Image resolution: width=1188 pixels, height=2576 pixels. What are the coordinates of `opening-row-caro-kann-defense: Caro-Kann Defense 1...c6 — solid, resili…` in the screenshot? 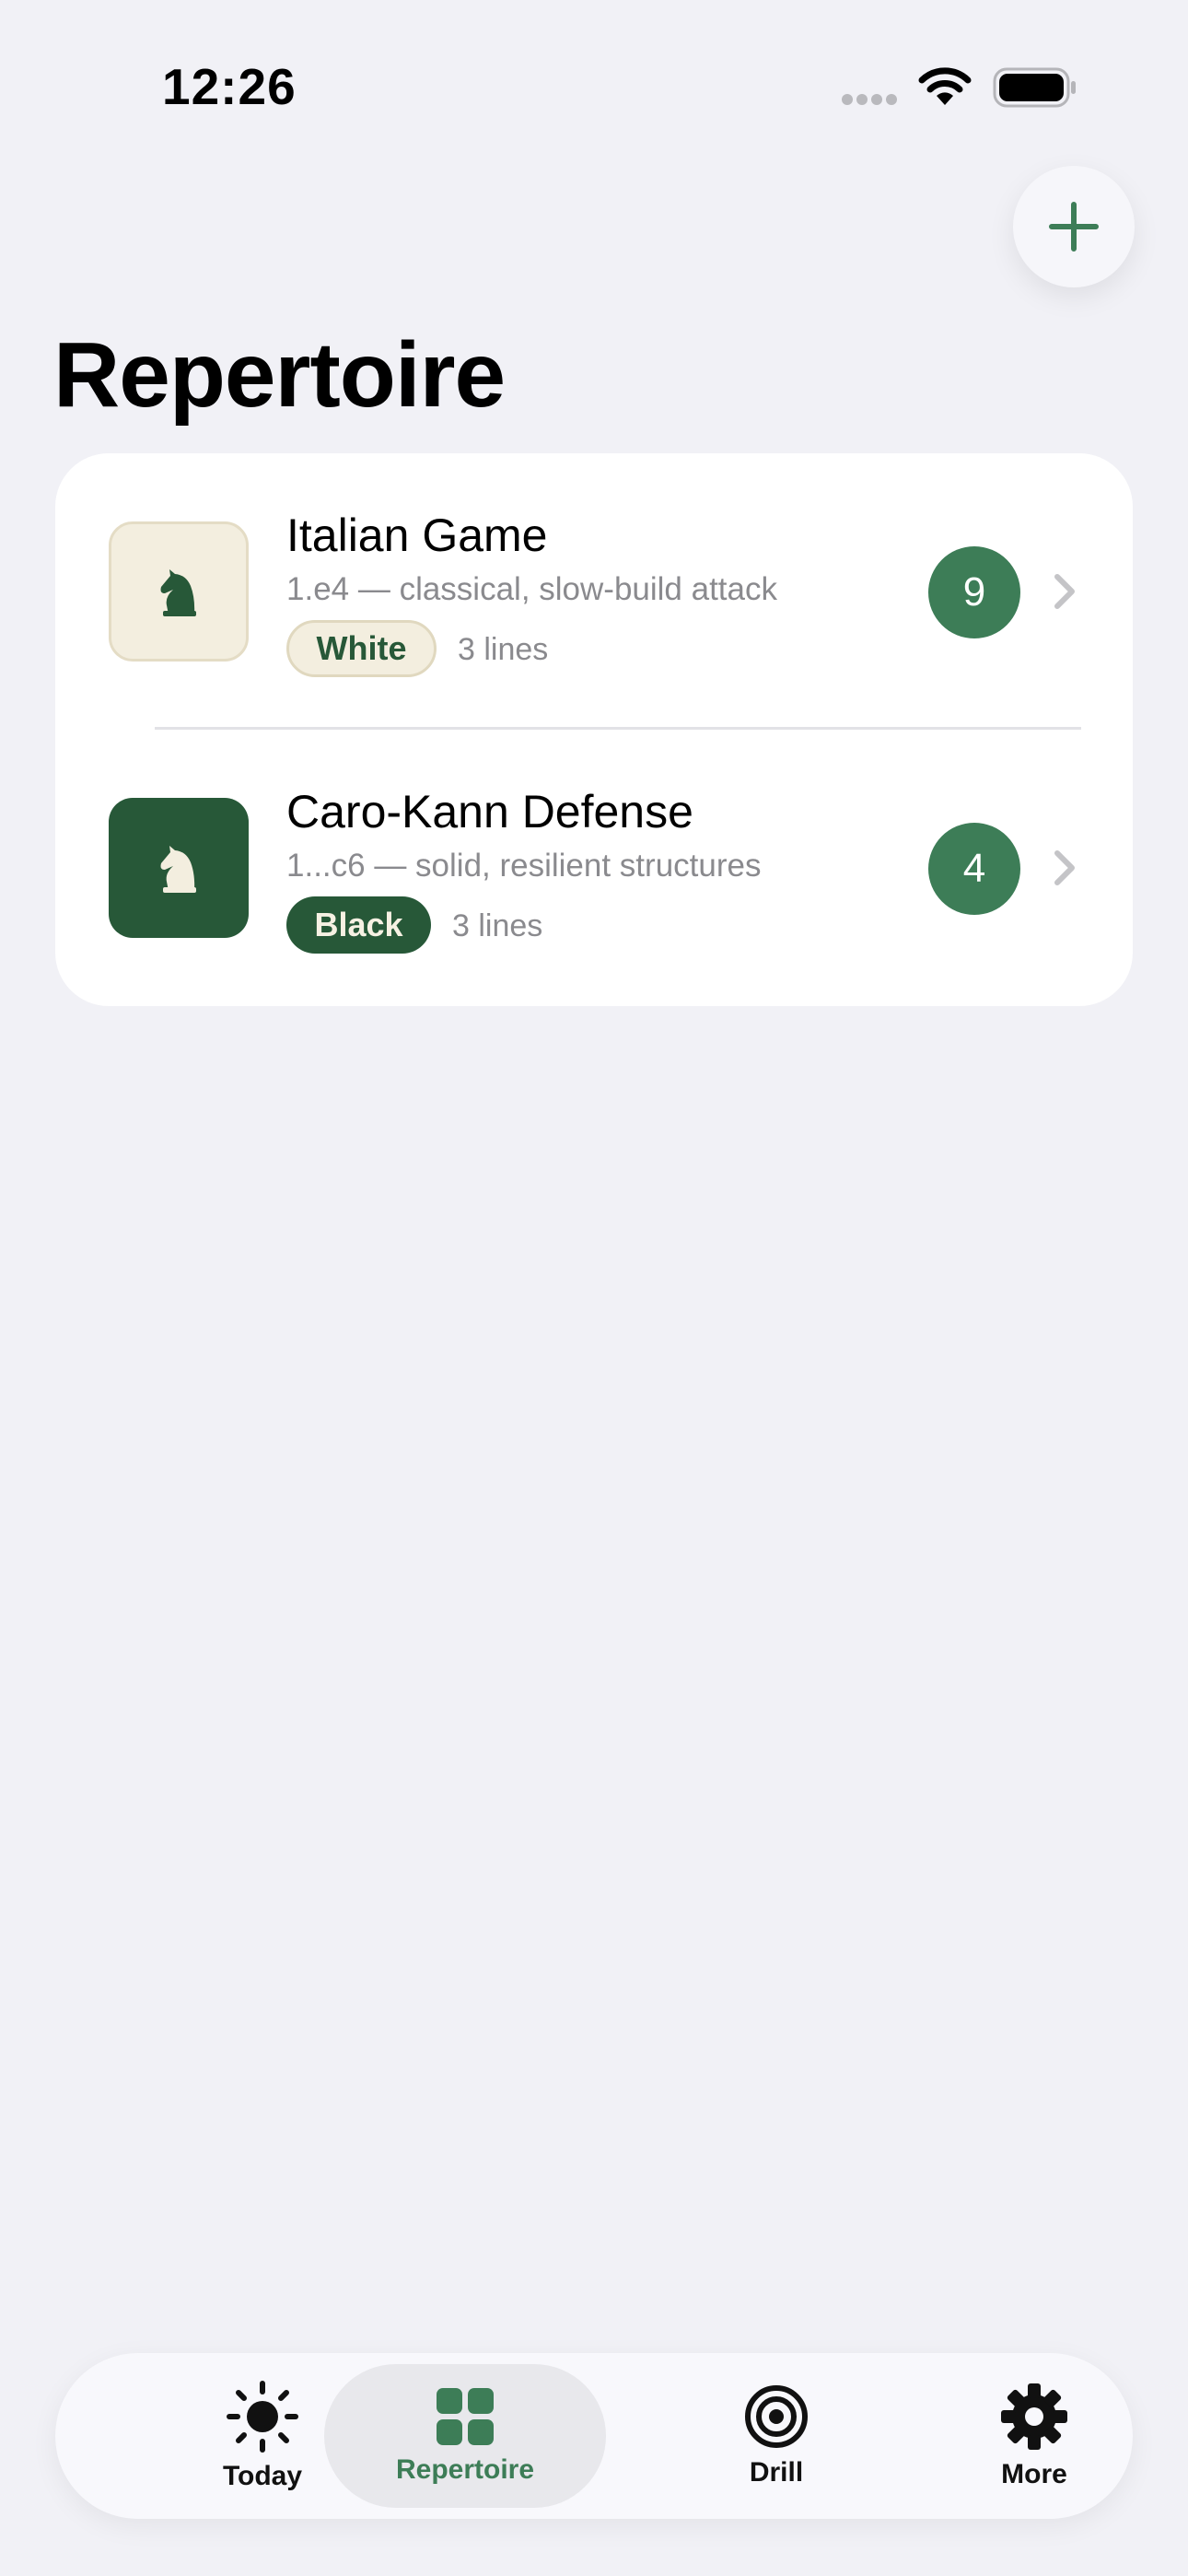 It's located at (594, 868).